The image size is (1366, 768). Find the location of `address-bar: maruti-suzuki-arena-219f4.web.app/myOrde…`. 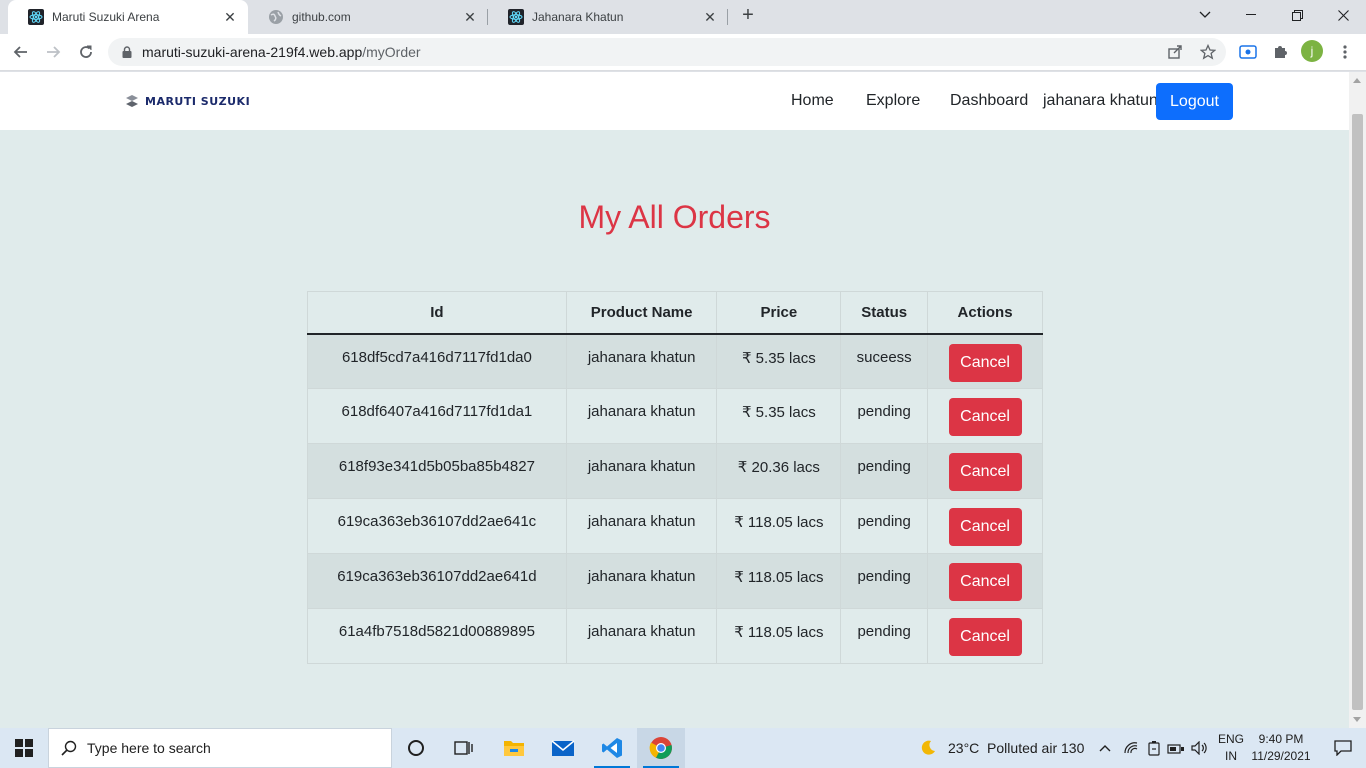

address-bar: maruti-suzuki-arena-219f4.web.app/myOrde… is located at coordinates (667, 52).